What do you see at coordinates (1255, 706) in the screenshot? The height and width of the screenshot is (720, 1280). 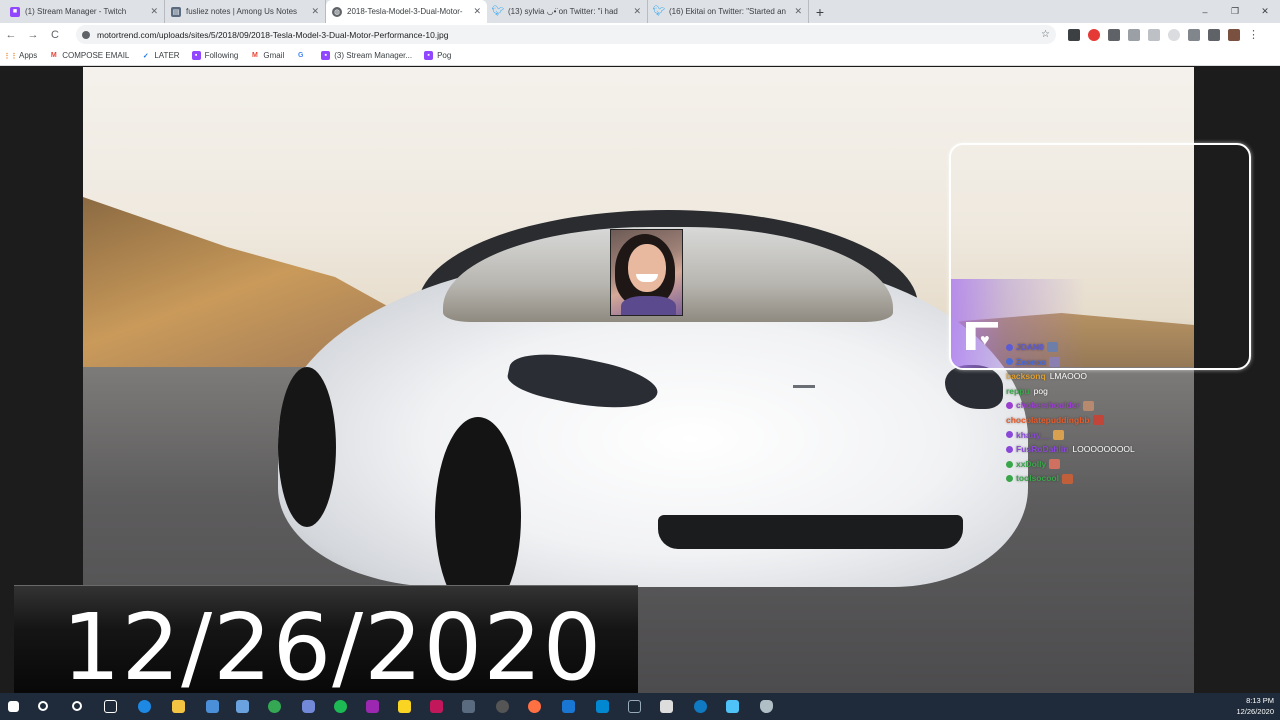 I see `system-clock: 8:13 PM 12/26/2020` at bounding box center [1255, 706].